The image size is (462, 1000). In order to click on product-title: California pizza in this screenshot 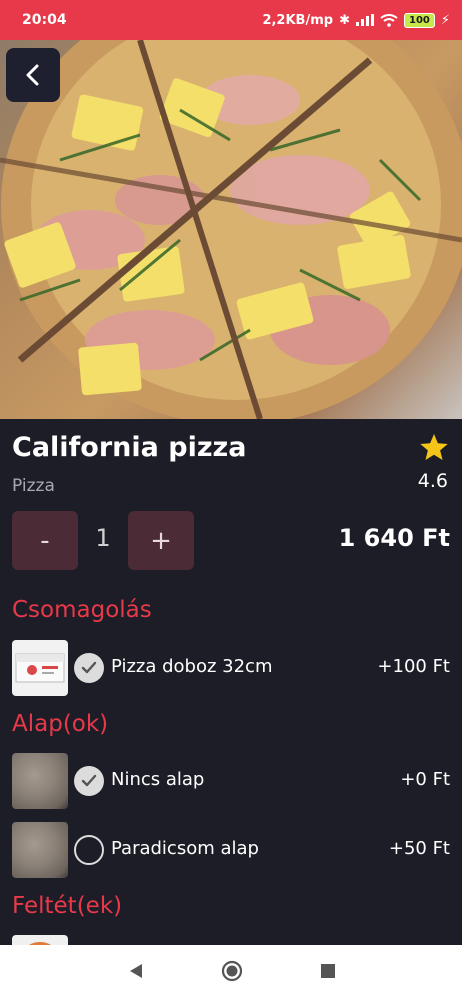, I will do `click(129, 447)`.